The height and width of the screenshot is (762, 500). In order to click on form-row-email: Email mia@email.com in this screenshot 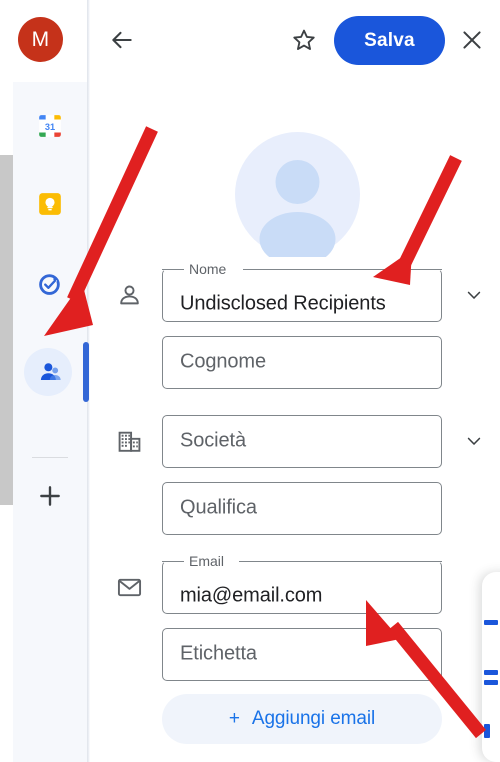, I will do `click(295, 583)`.